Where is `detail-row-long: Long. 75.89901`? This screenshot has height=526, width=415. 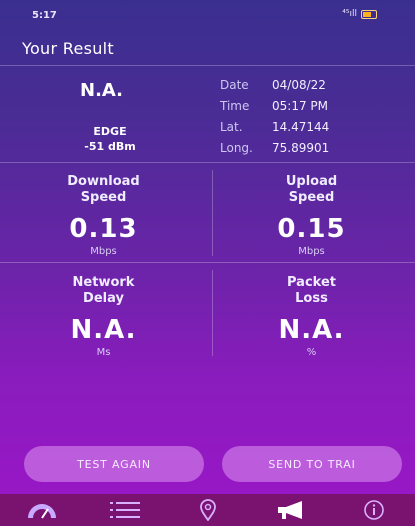 detail-row-long: Long. 75.89901 is located at coordinates (274, 151).